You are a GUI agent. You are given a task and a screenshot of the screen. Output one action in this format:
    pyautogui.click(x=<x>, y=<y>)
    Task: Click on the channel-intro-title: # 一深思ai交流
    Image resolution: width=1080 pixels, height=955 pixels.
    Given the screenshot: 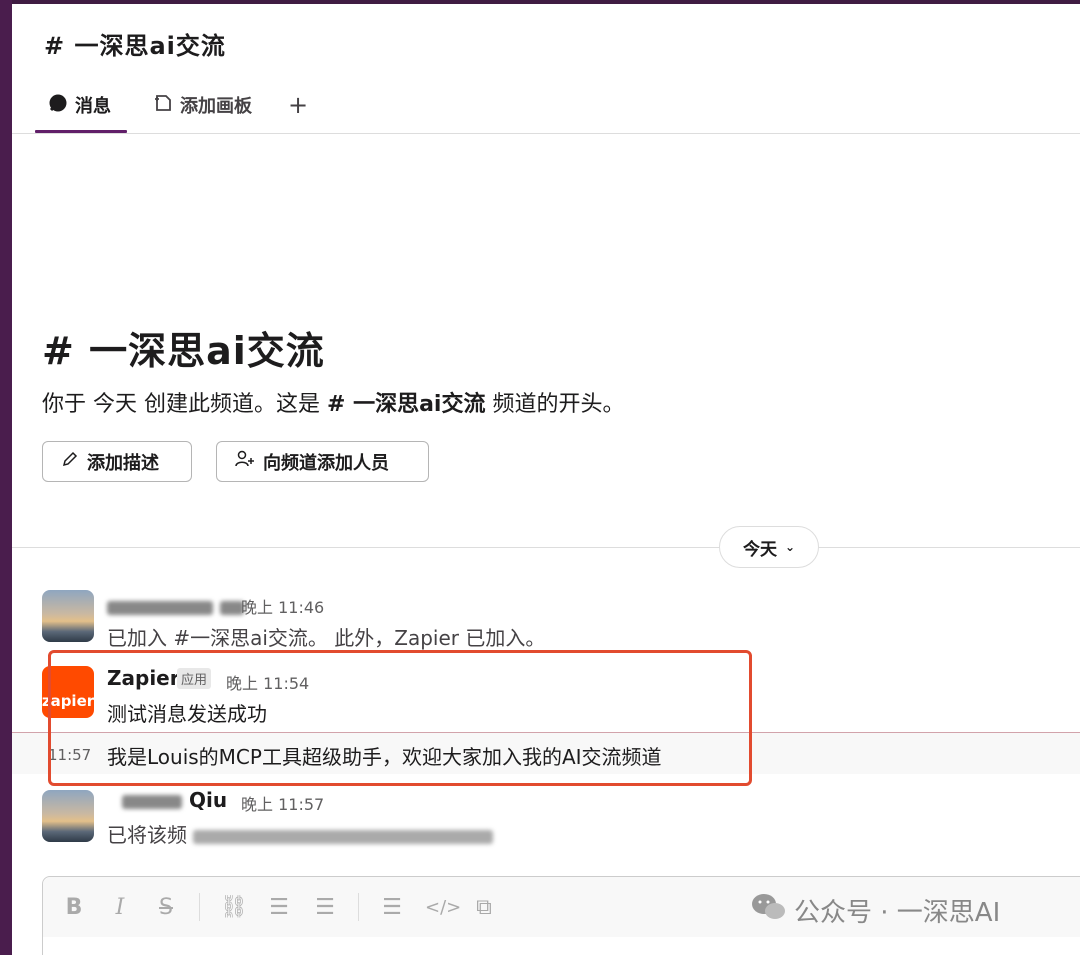 What is the action you would take?
    pyautogui.click(x=183, y=351)
    